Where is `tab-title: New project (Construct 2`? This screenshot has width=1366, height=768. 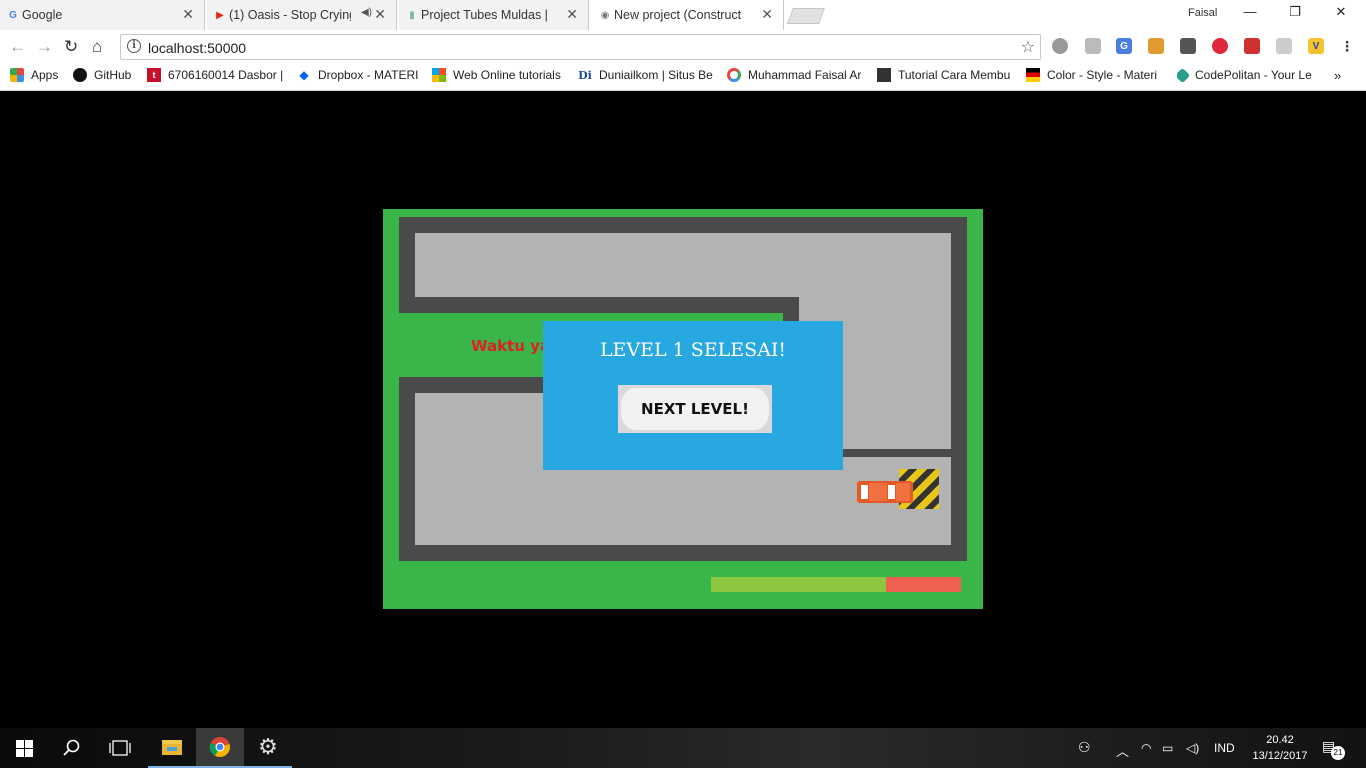
tab-title: New project (Construct 2 is located at coordinates (679, 15).